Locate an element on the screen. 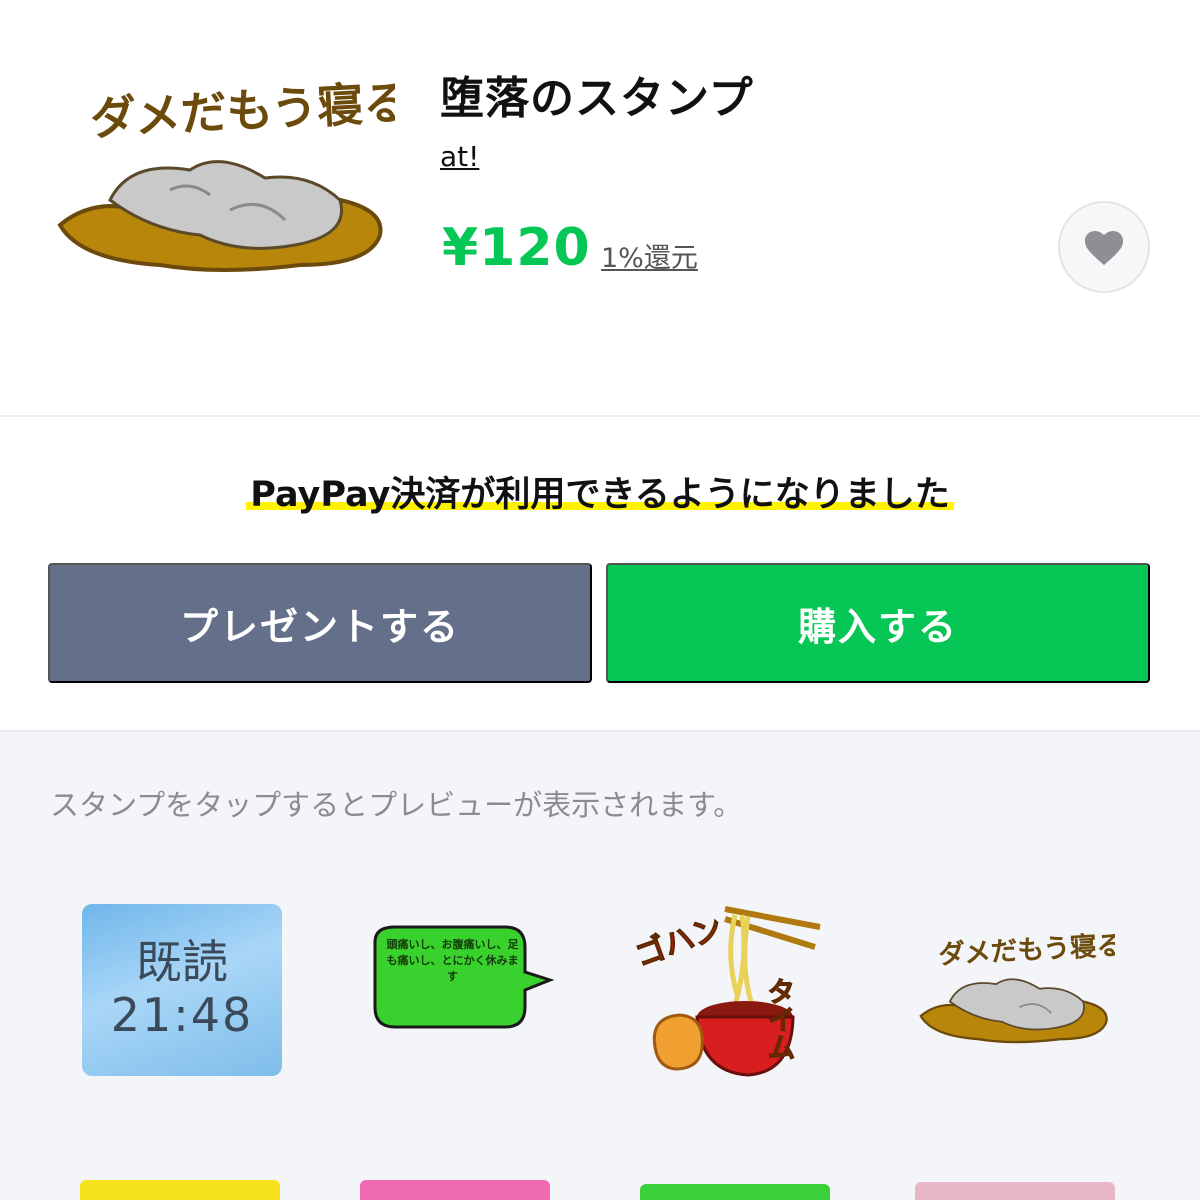 This screenshot has width=1200, height=1200. sticker-kidoku: 既読 21:48 is located at coordinates (182, 990).